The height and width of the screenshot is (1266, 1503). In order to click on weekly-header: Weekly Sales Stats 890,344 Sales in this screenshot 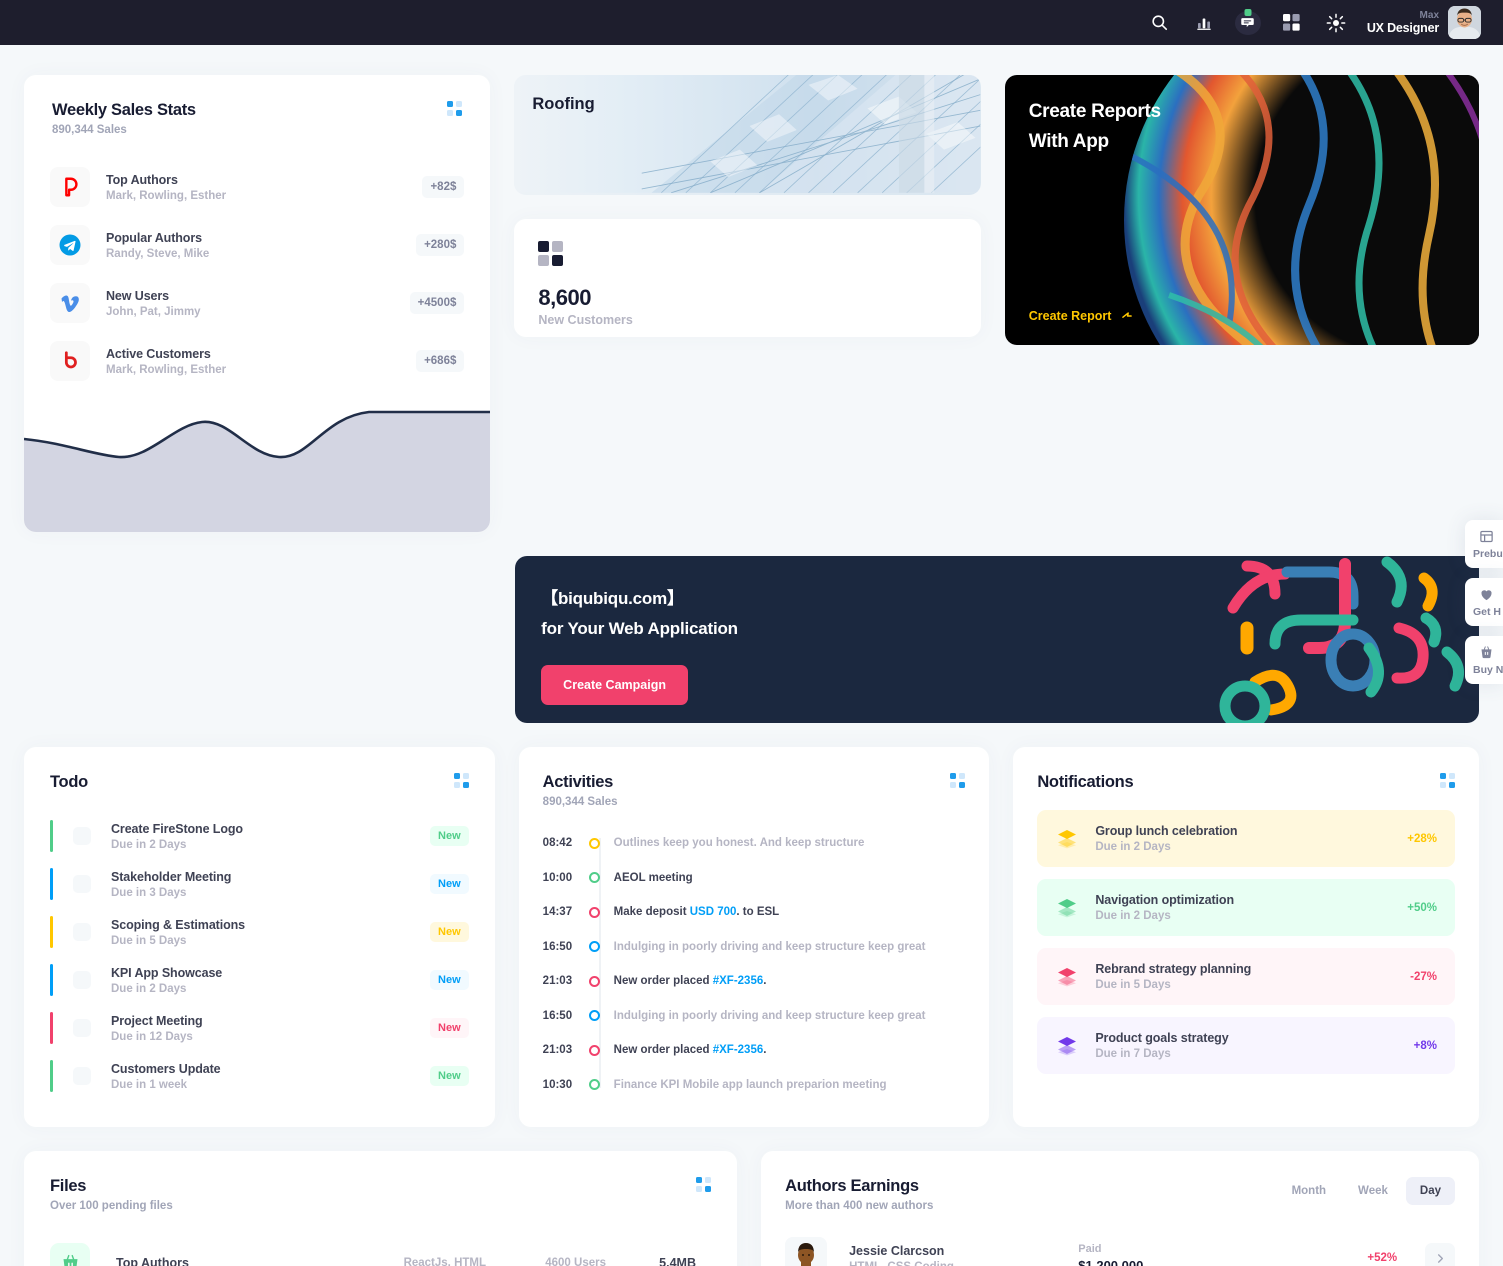, I will do `click(257, 105)`.